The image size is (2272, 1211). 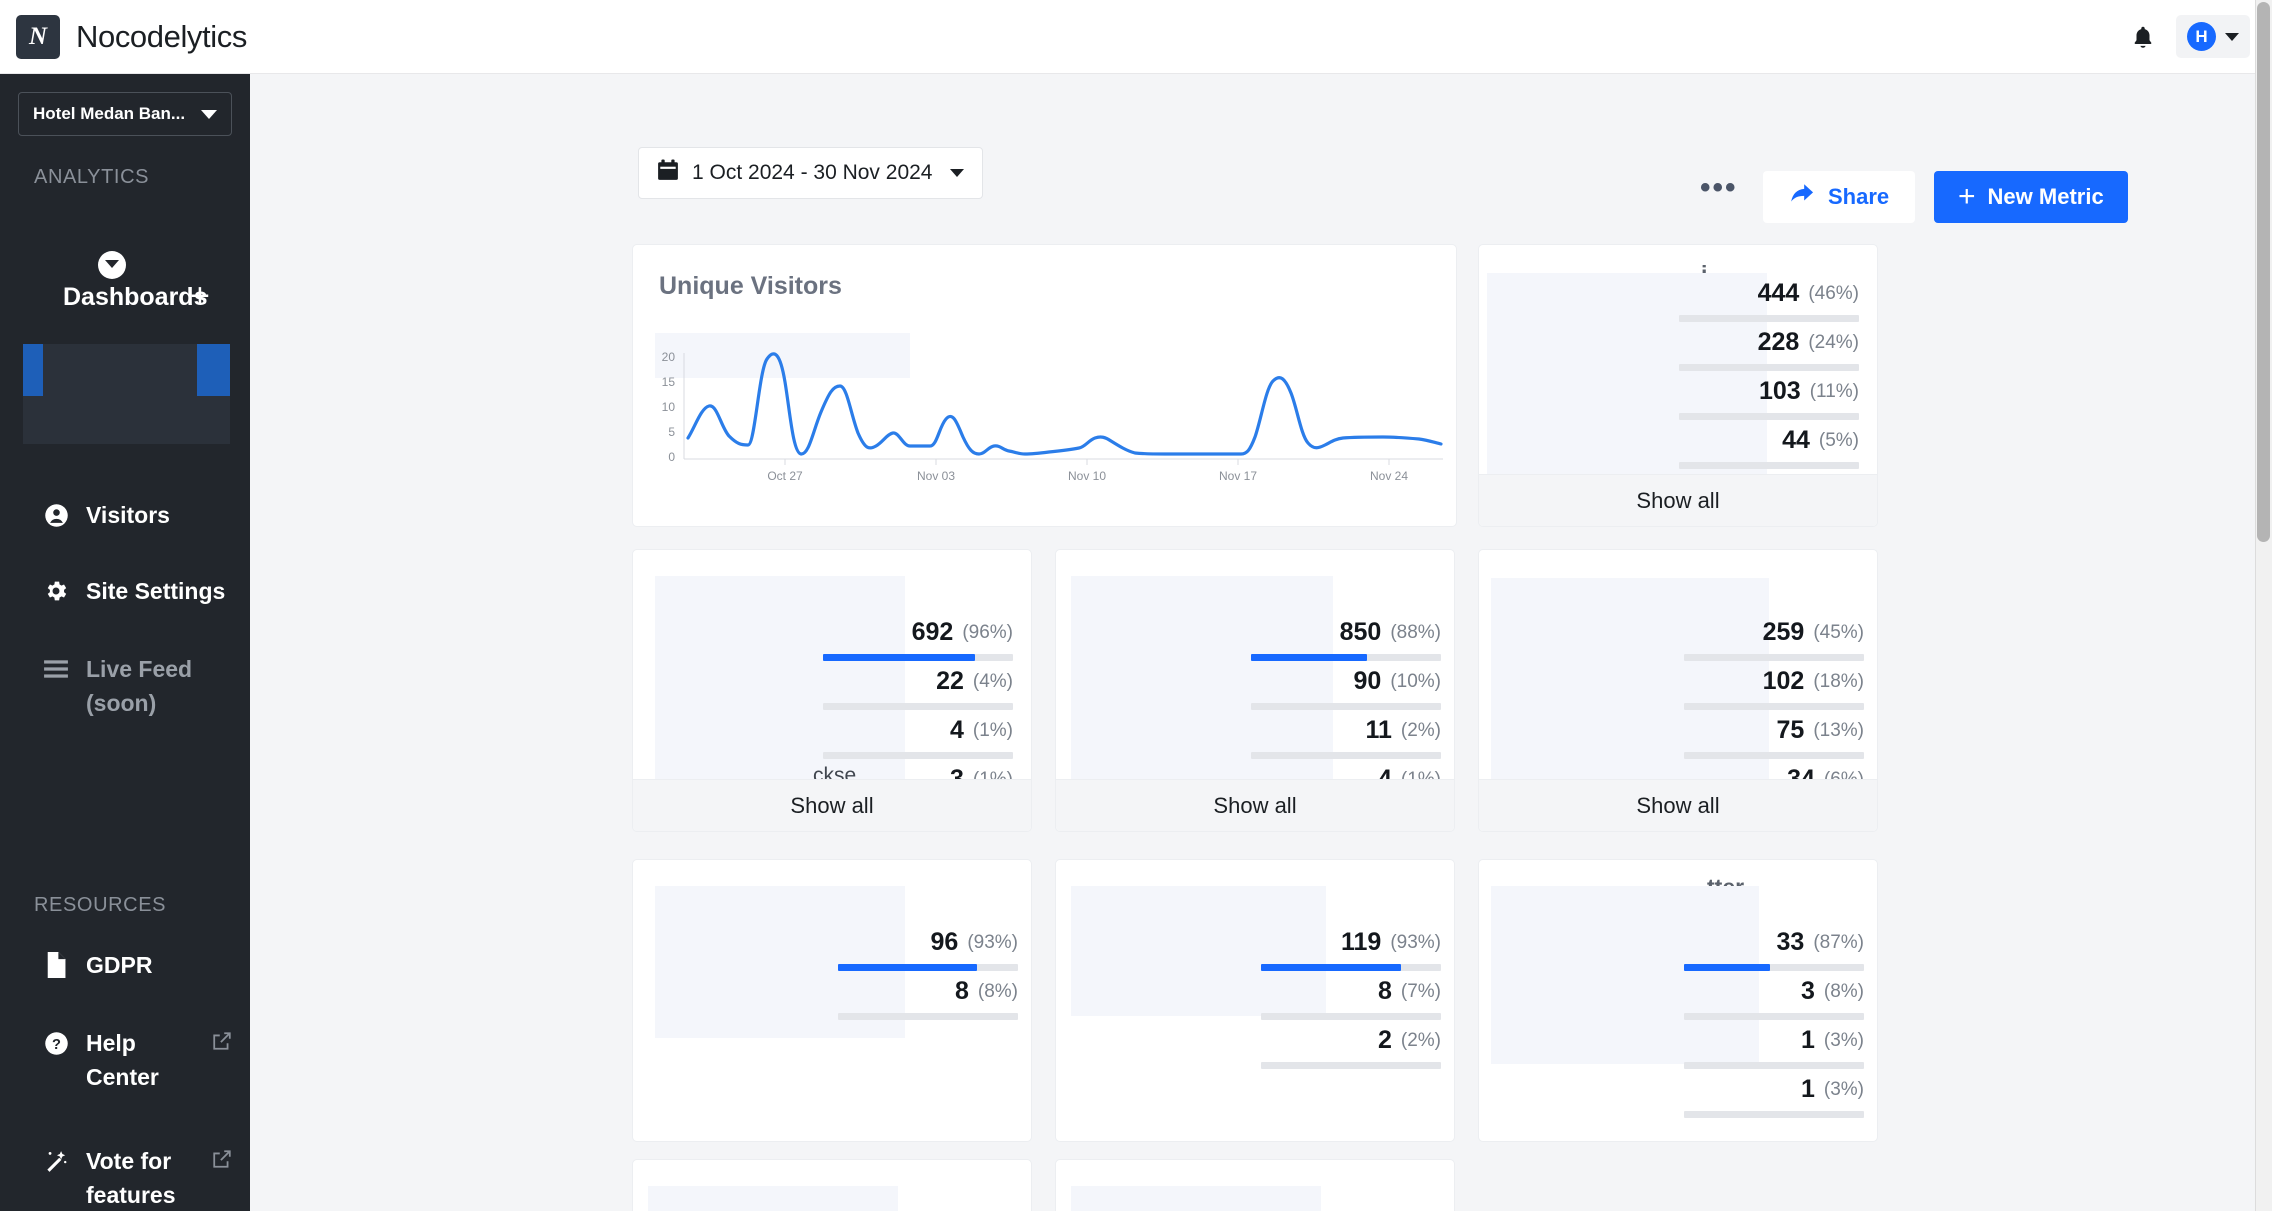 I want to click on metric-card-row3-col3: tter 33 (87%) 3 (8%) 1 (3%) 1 (3%), so click(x=1678, y=1000).